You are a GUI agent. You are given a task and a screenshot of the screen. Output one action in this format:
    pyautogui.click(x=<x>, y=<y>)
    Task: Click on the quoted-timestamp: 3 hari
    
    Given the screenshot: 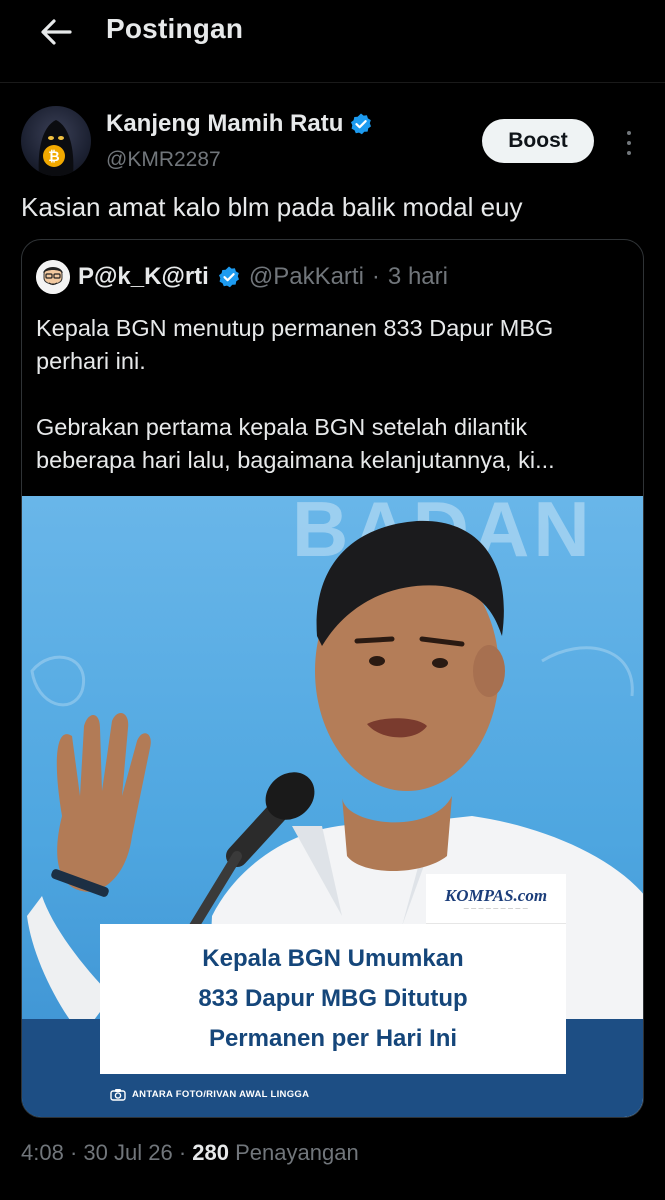 What is the action you would take?
    pyautogui.click(x=417, y=276)
    